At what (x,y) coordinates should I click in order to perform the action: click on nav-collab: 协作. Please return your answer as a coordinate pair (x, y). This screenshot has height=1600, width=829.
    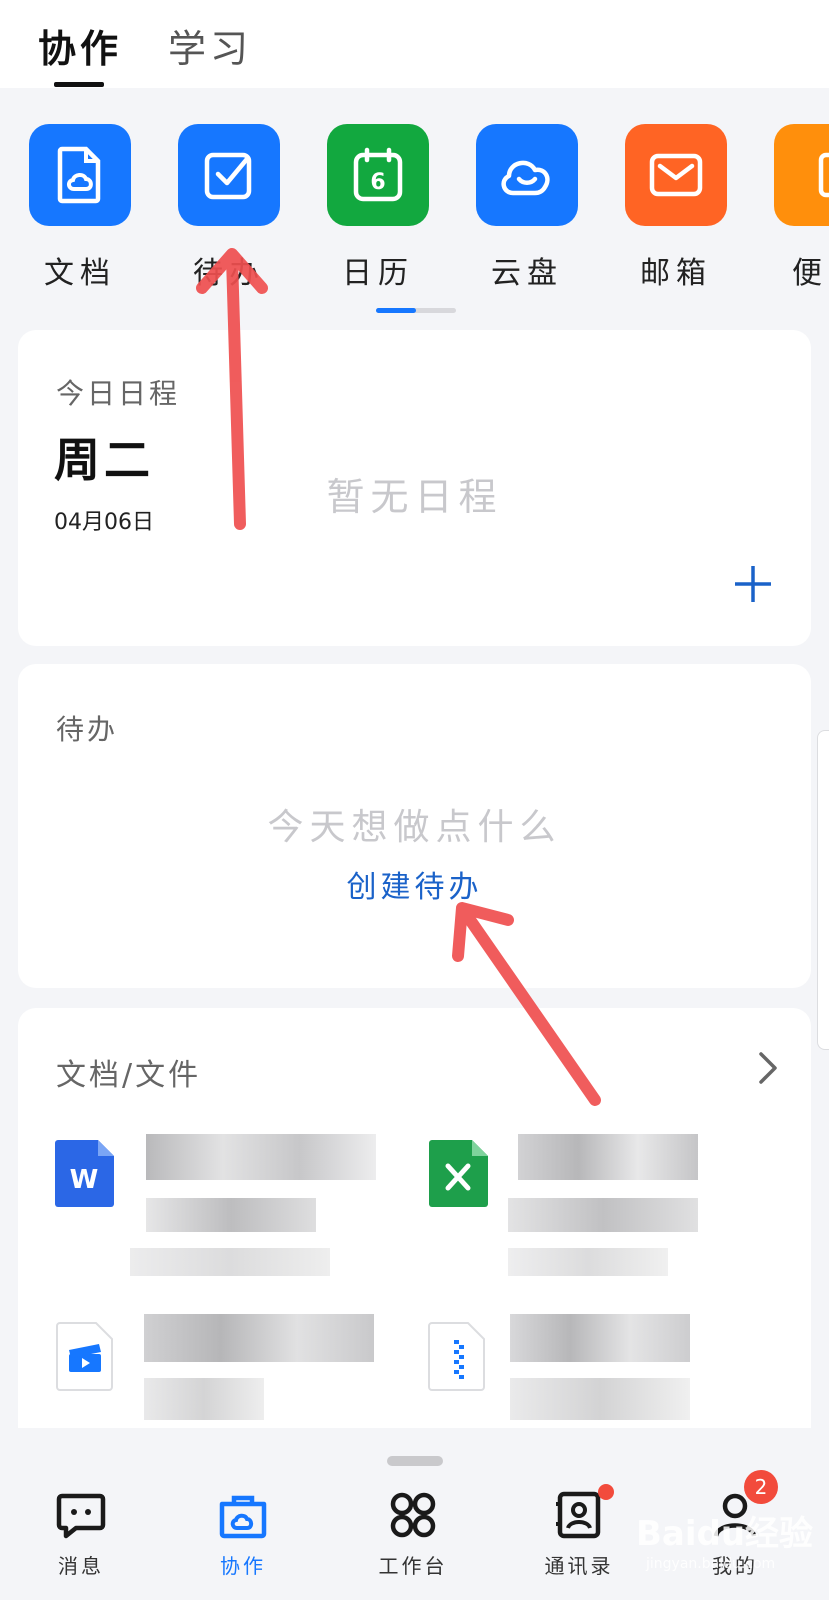
    Looking at the image, I should click on (243, 1534).